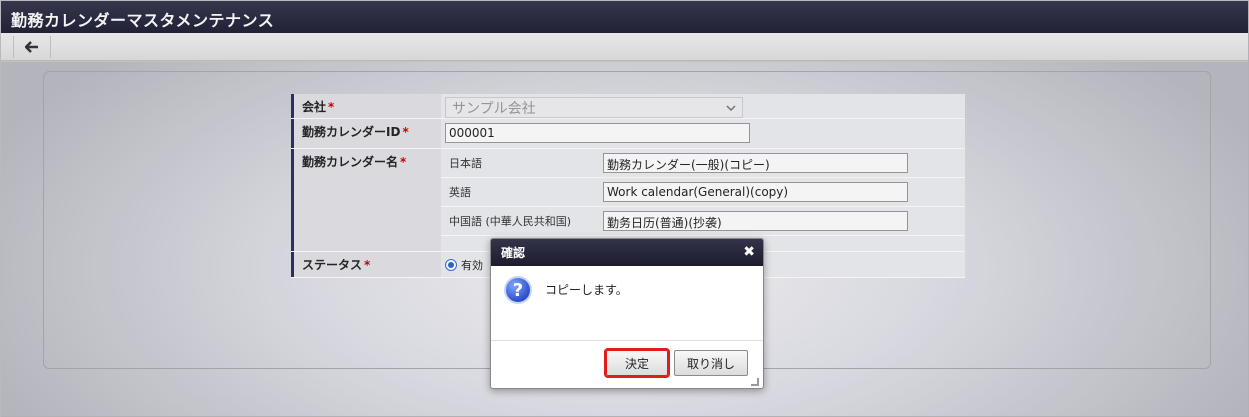 Image resolution: width=1249 pixels, height=417 pixels. I want to click on dialog-title: 確認, so click(513, 253).